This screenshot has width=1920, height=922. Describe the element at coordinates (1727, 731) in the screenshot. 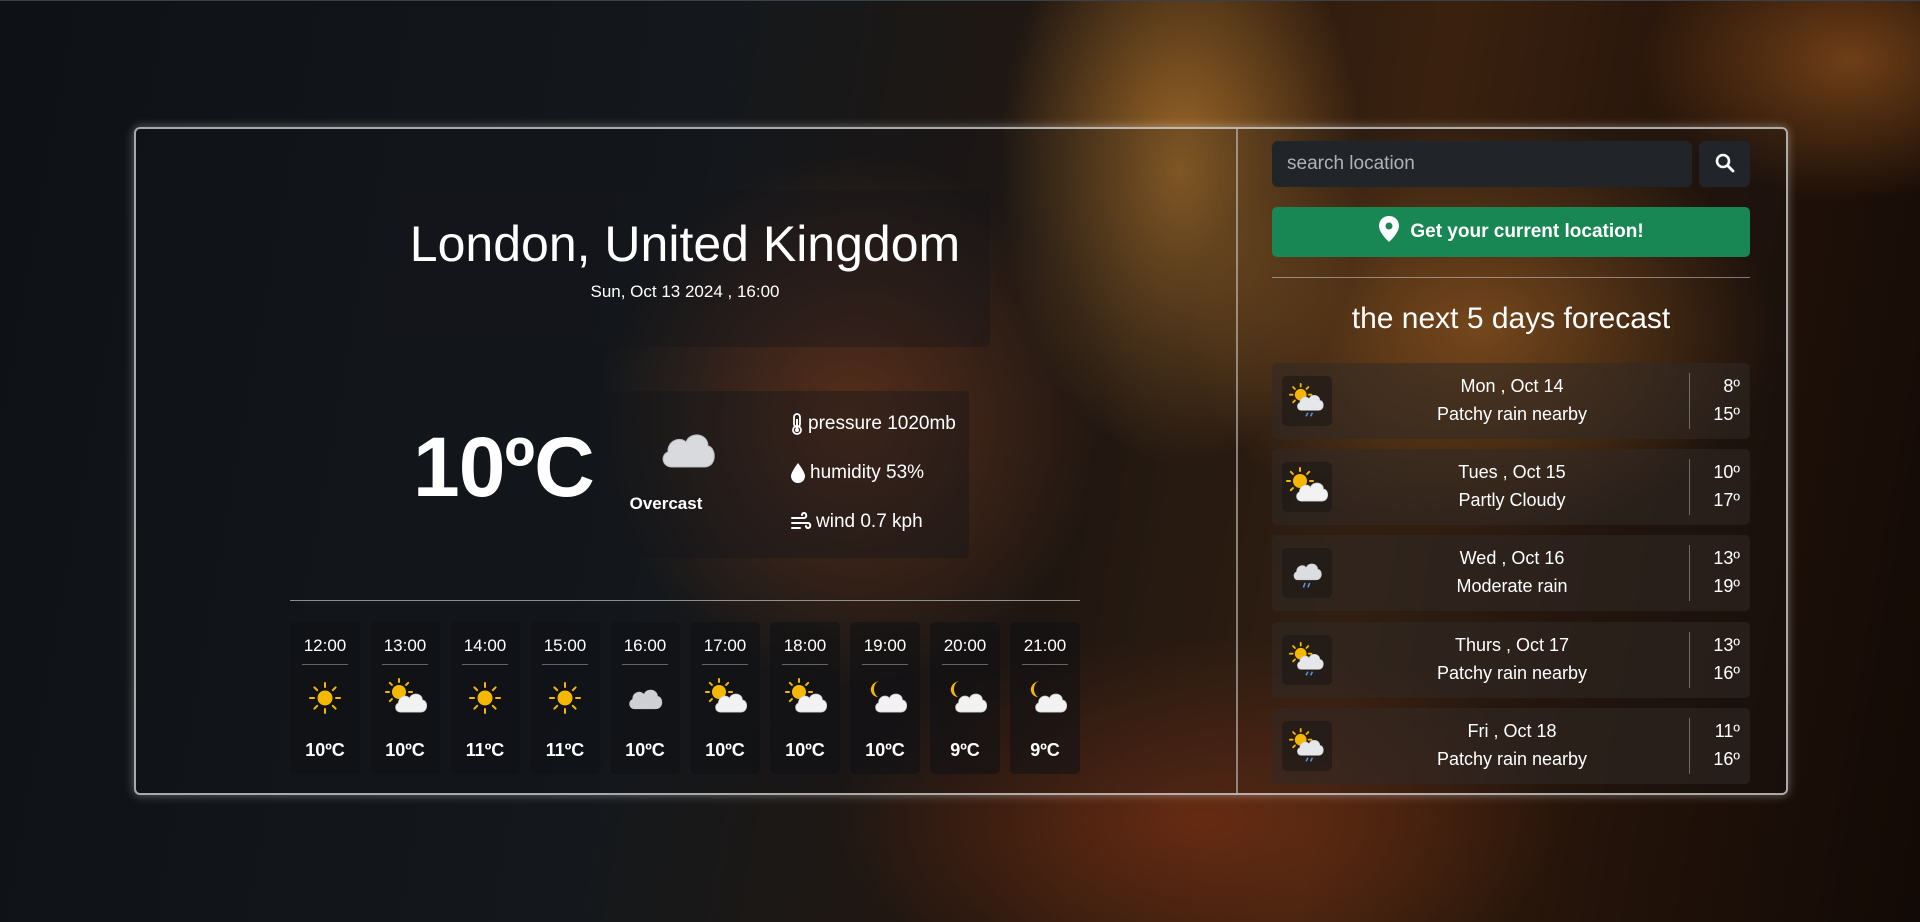

I see `forecast-low: 11º` at that location.